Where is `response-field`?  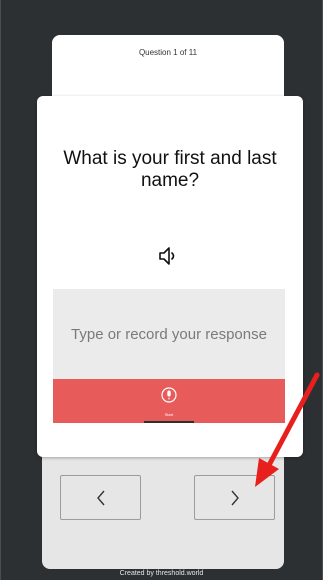
response-field is located at coordinates (169, 334).